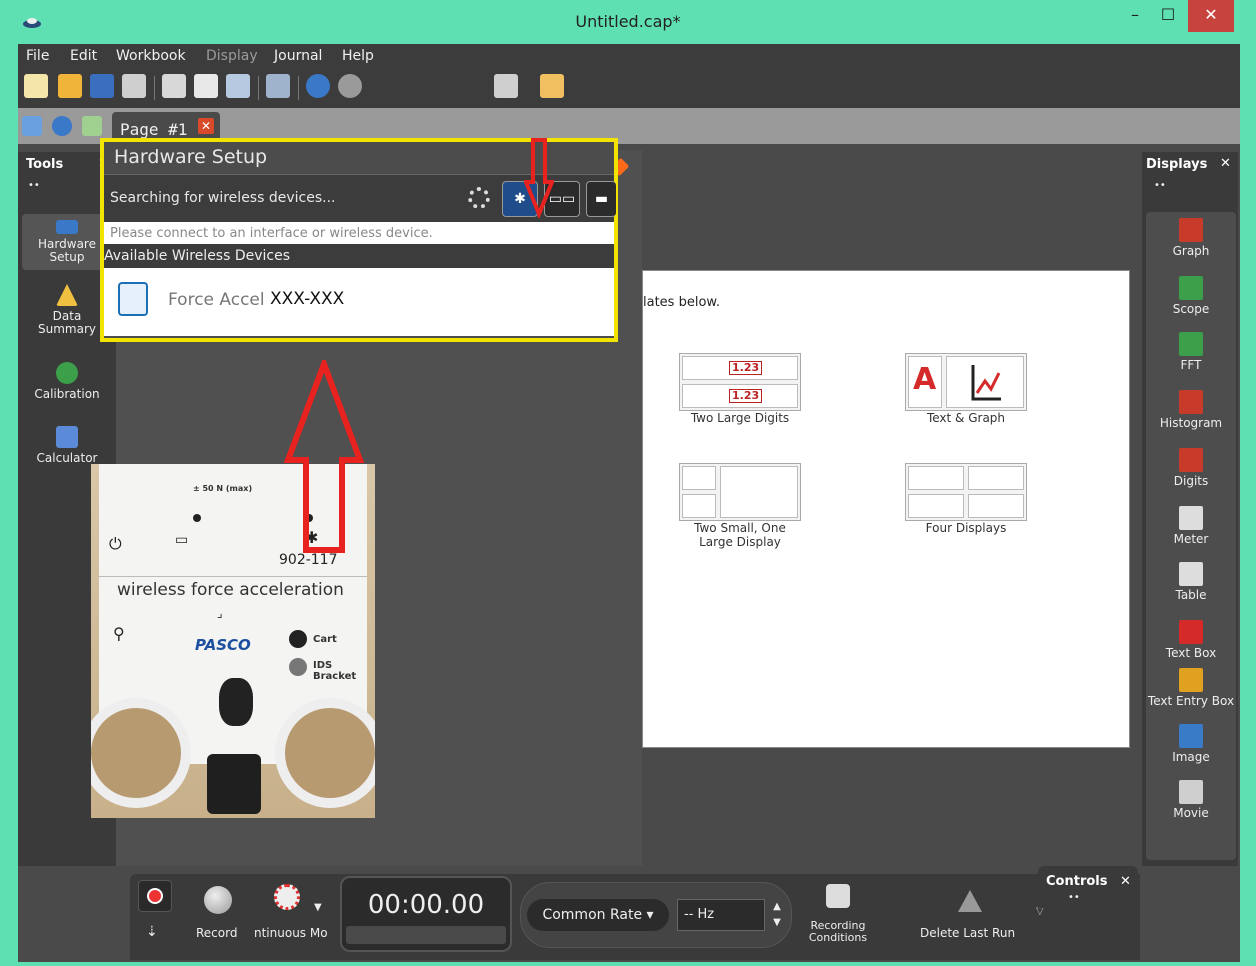 This screenshot has height=966, width=1256. What do you see at coordinates (287, 897) in the screenshot?
I see `sampling-mode-icon` at bounding box center [287, 897].